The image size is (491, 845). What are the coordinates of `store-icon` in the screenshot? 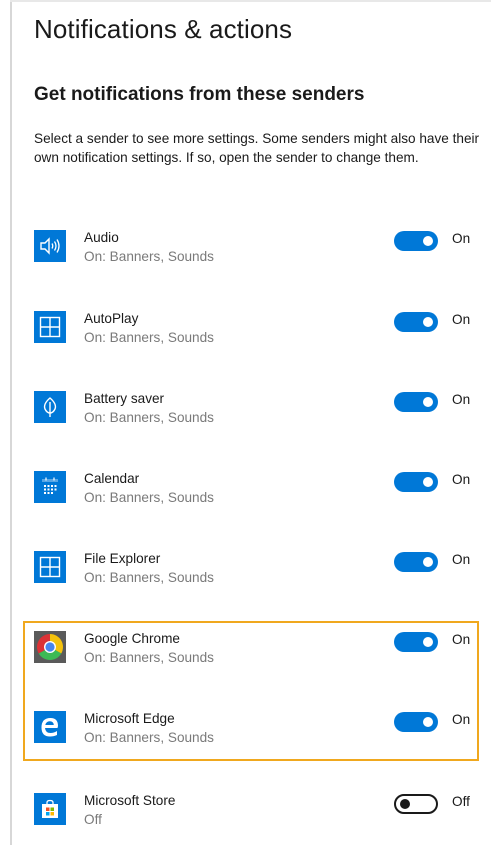 It's located at (50, 809).